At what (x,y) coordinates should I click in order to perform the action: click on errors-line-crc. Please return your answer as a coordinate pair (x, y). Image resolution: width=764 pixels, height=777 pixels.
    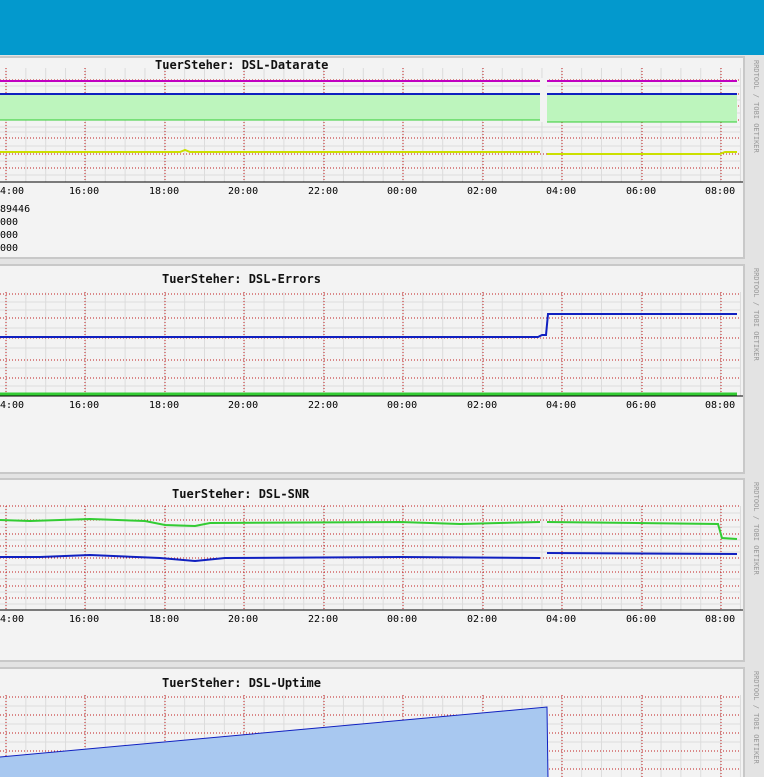
    Looking at the image, I should click on (368, 325).